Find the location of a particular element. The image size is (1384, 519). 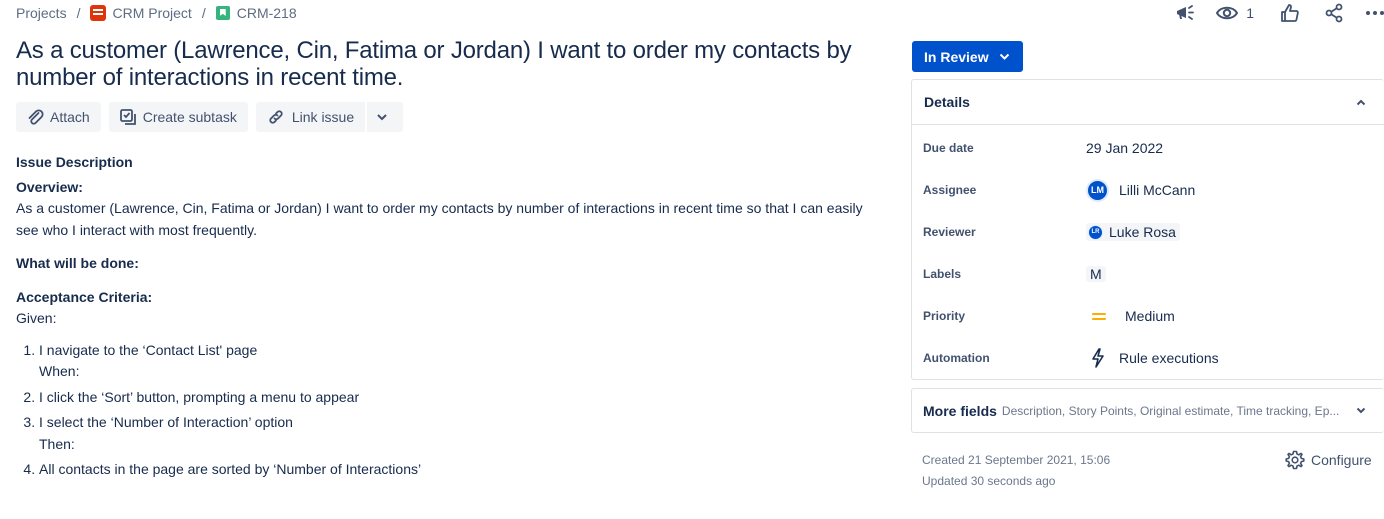

configure-label: Configure is located at coordinates (1341, 460).